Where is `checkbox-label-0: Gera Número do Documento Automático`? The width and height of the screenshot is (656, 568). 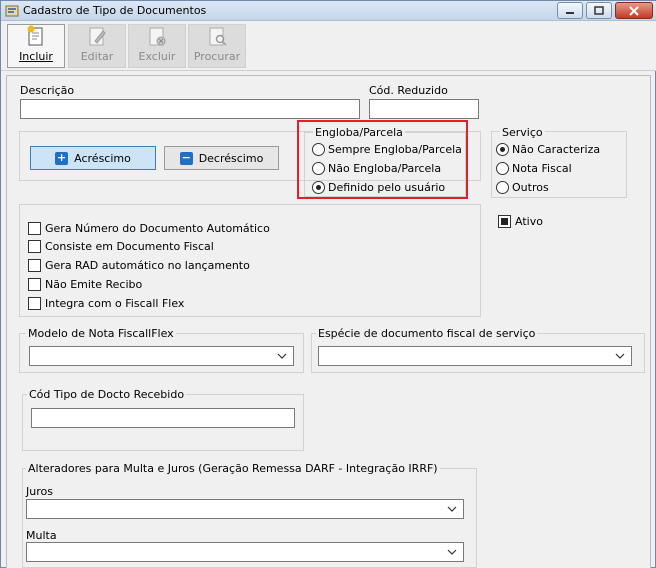 checkbox-label-0: Gera Número do Documento Automático is located at coordinates (157, 228).